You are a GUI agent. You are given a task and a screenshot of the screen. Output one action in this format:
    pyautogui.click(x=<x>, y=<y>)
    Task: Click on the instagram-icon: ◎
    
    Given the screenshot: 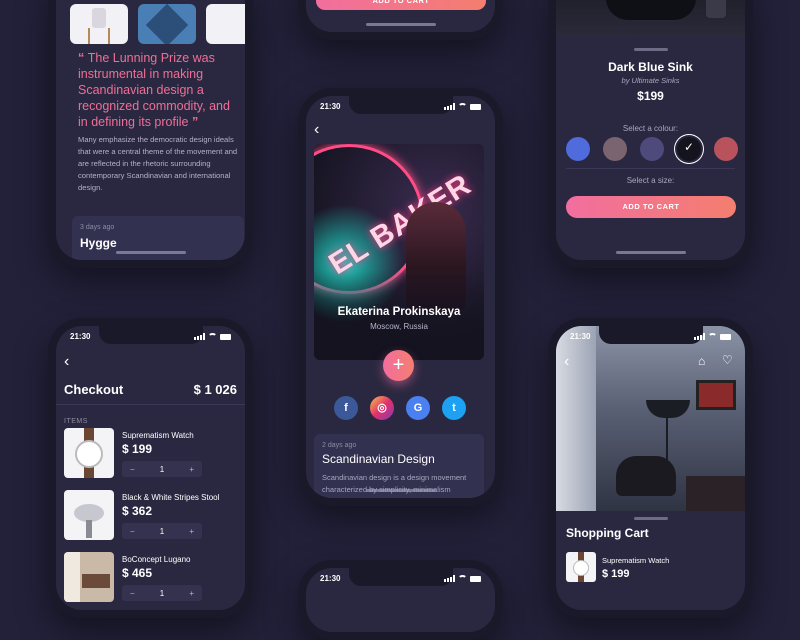 What is the action you would take?
    pyautogui.click(x=382, y=408)
    